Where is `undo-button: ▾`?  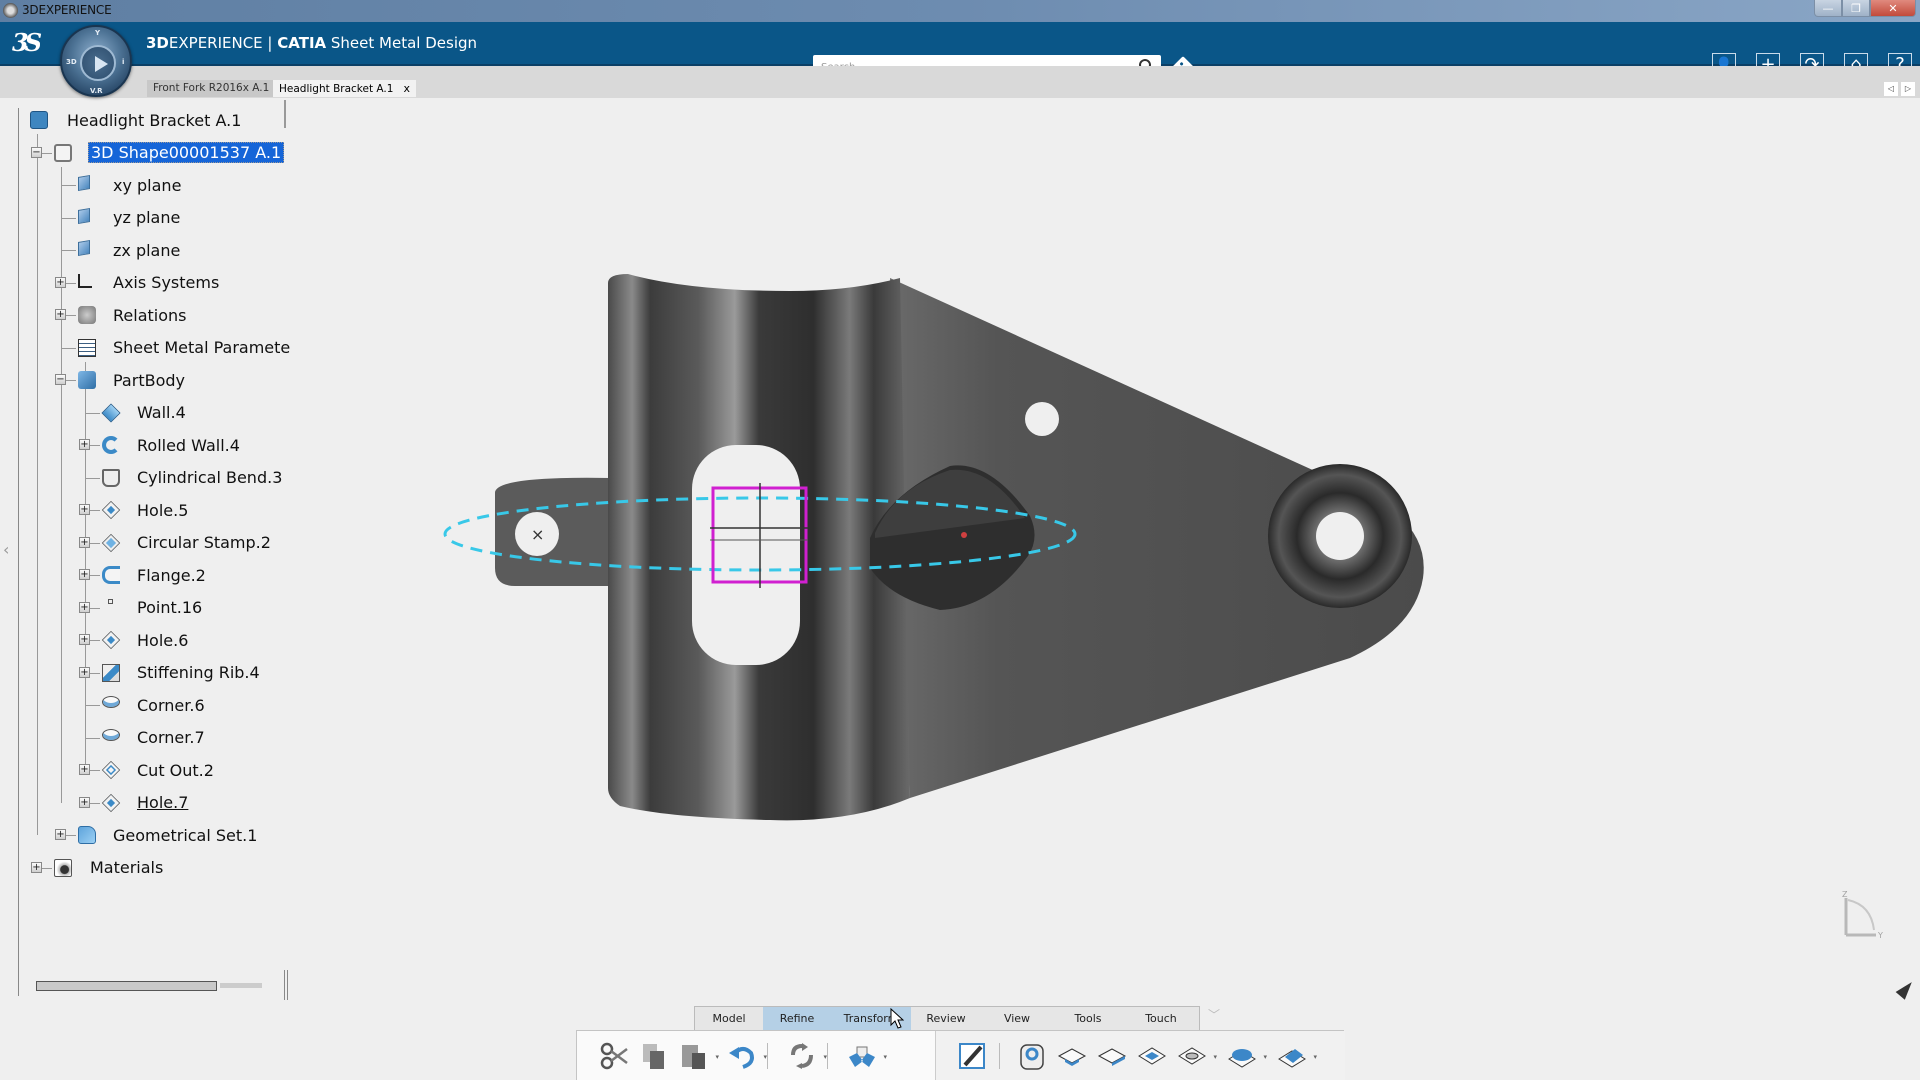 undo-button: ▾ is located at coordinates (747, 1056).